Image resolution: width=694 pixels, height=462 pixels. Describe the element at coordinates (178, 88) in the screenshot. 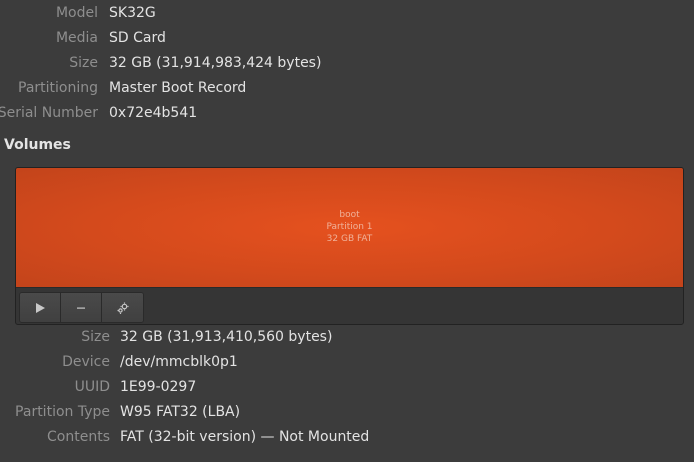

I see `drive-partitioning-value: Master Boot Record` at that location.